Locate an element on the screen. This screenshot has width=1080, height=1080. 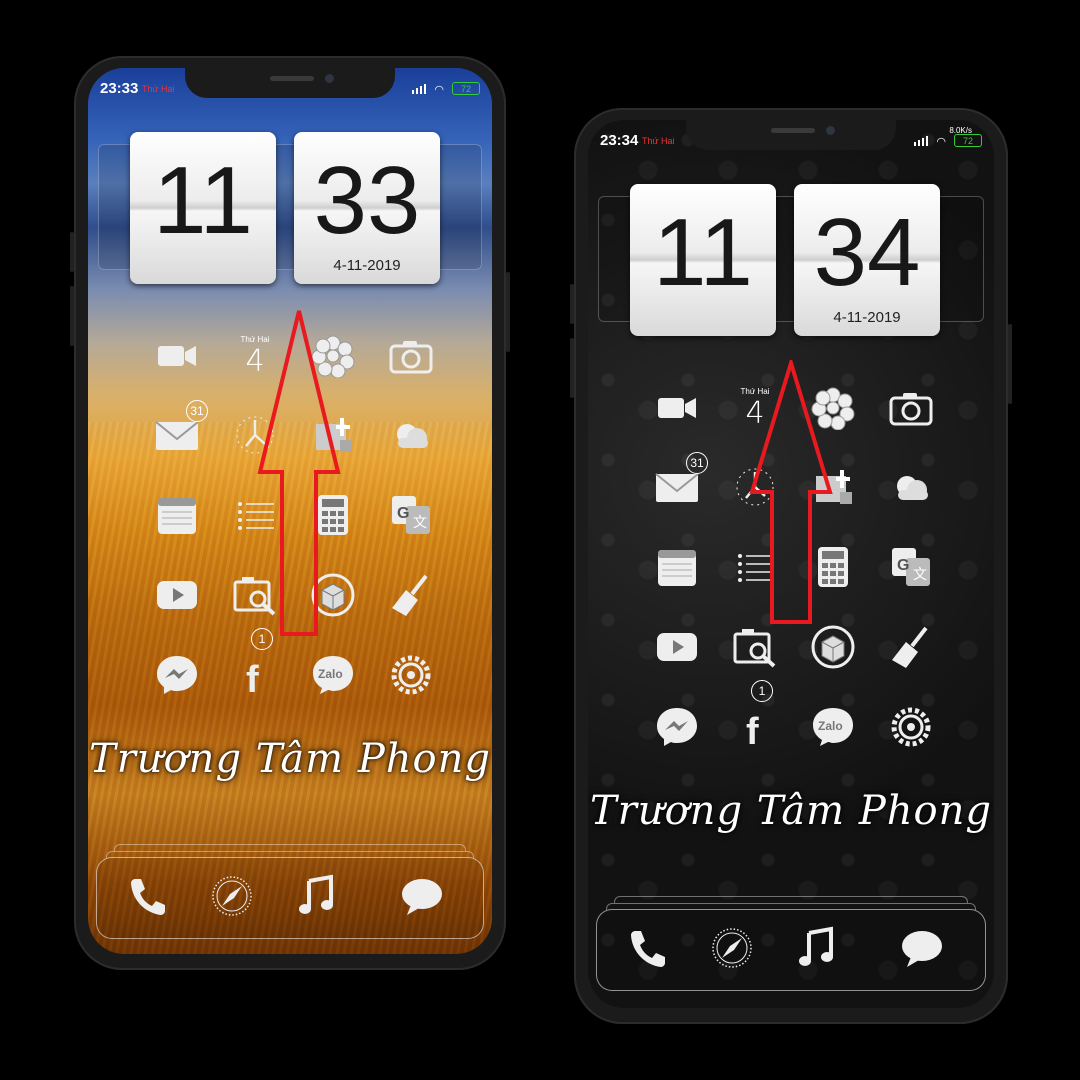
cydia-app is located at coordinates (833, 649).